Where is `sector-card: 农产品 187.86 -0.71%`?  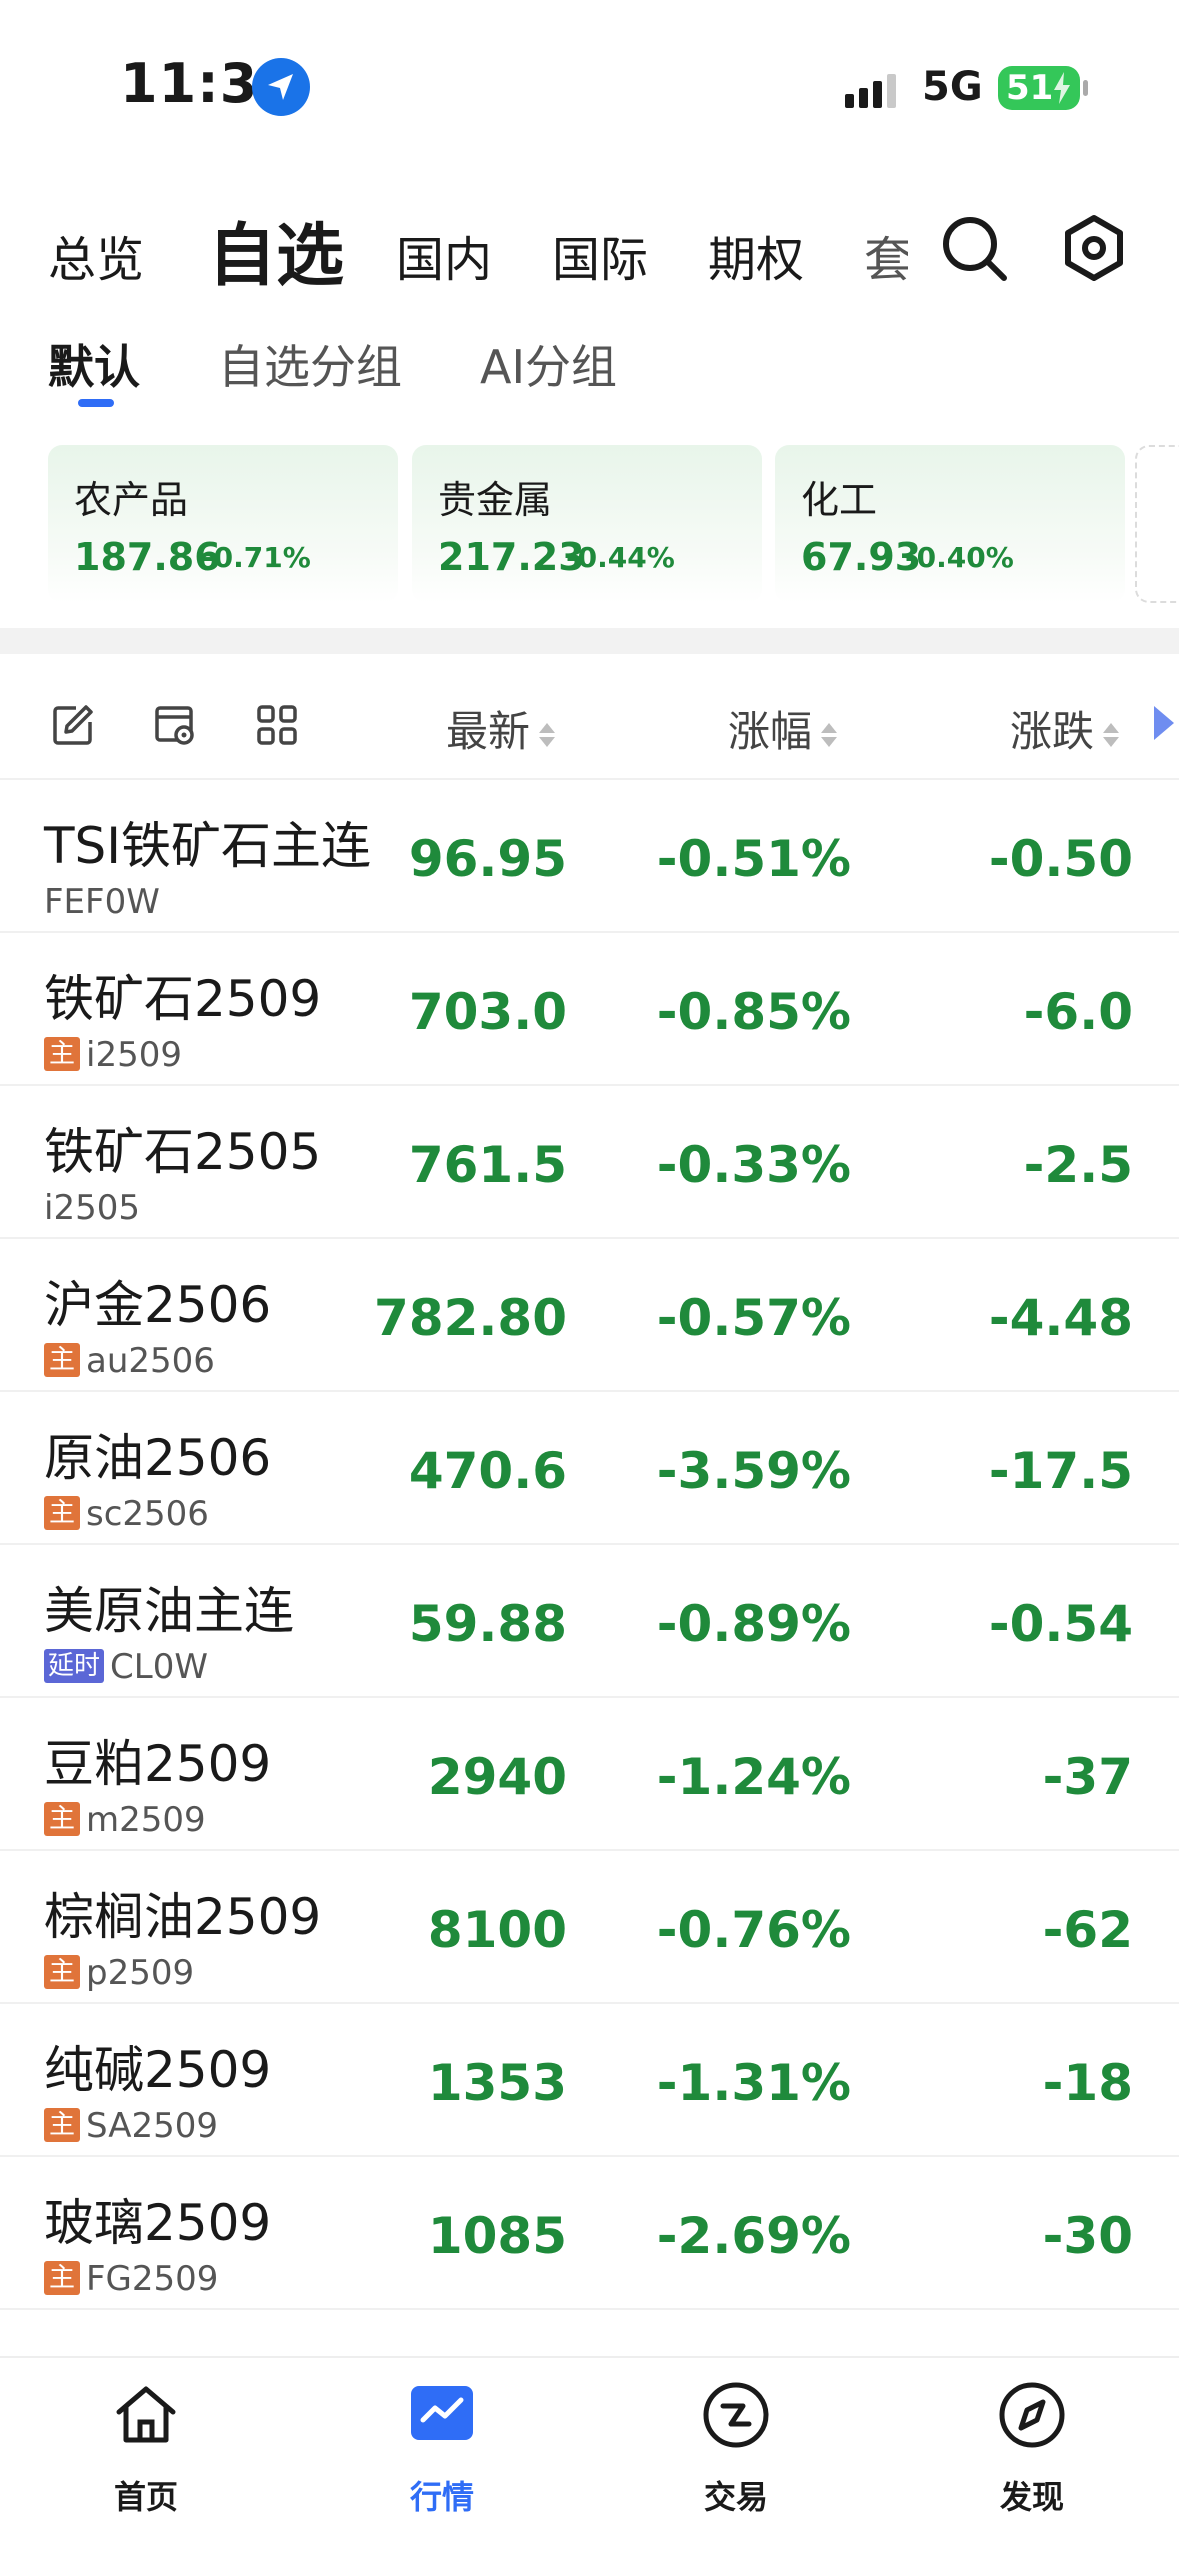
sector-card: 农产品 187.86 -0.71% is located at coordinates (223, 524).